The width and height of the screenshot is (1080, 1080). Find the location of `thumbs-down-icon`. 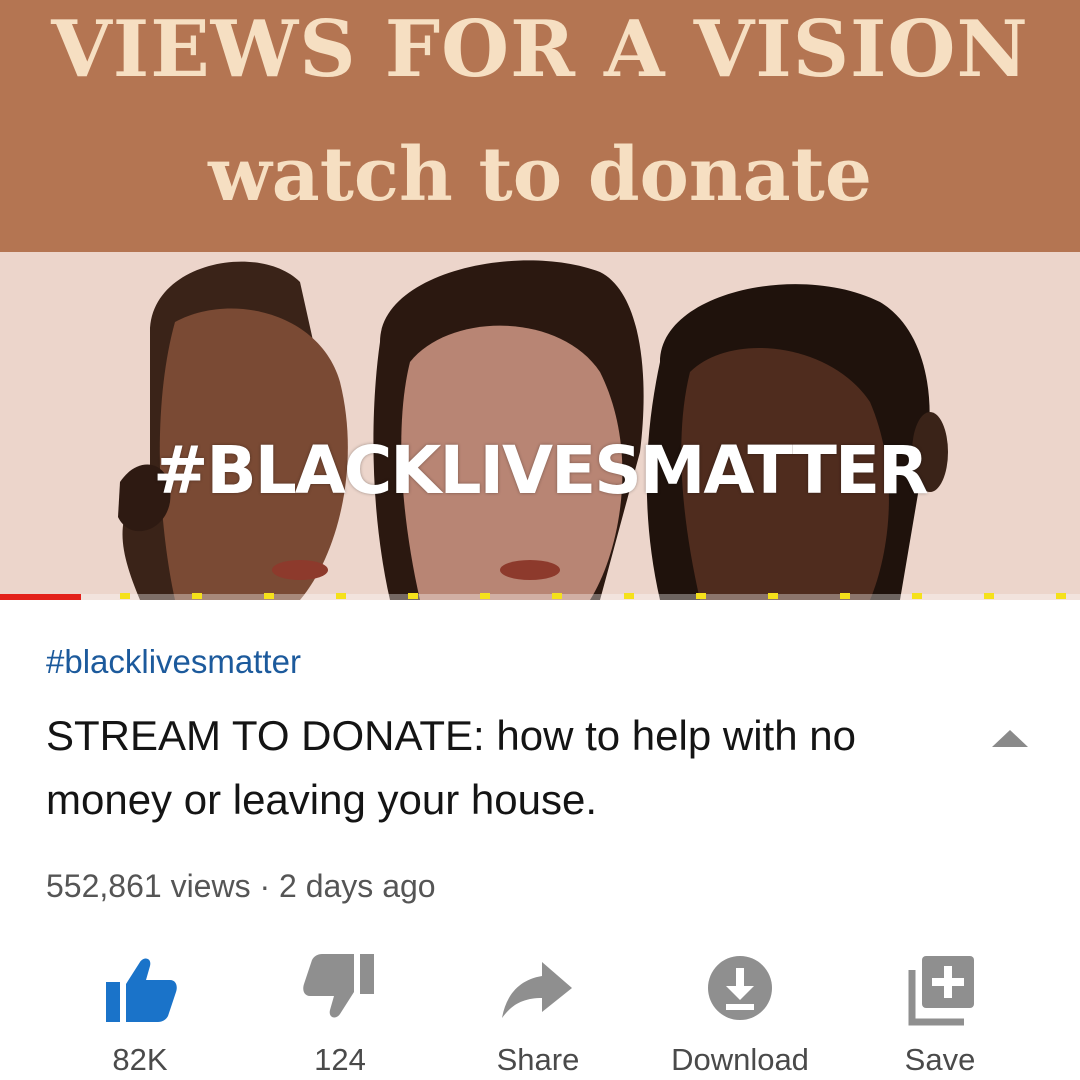

thumbs-down-icon is located at coordinates (338, 986).